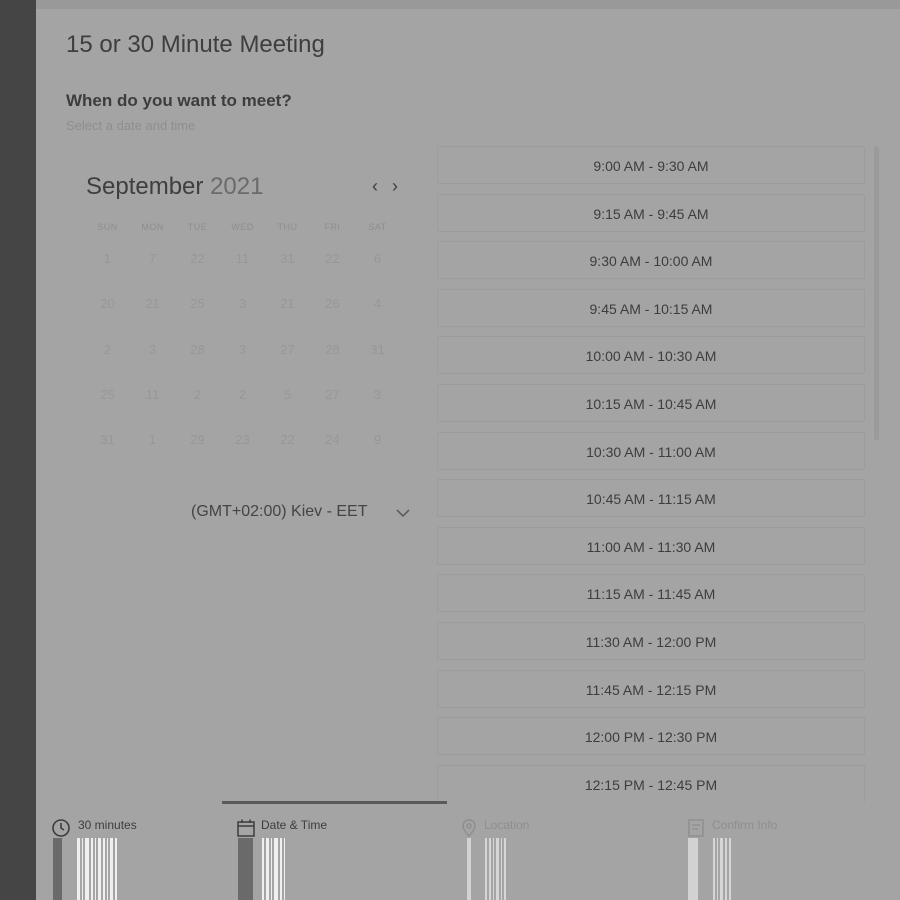 Image resolution: width=900 pixels, height=900 pixels. I want to click on calendar-day: 6, so click(377, 272).